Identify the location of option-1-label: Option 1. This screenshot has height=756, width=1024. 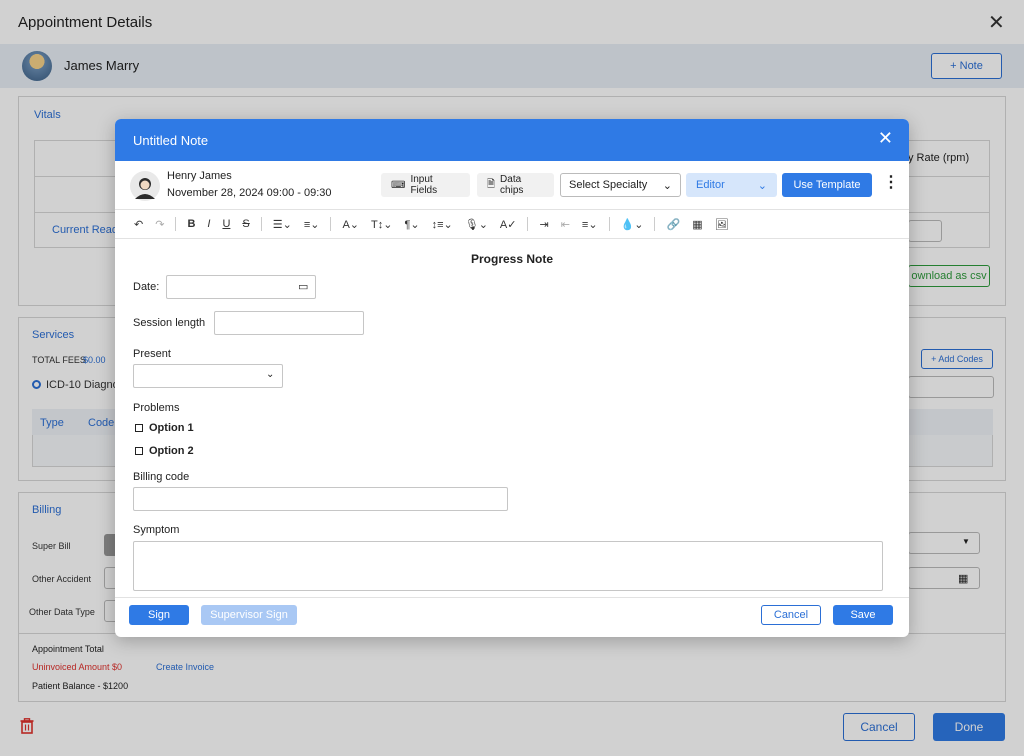
(171, 428).